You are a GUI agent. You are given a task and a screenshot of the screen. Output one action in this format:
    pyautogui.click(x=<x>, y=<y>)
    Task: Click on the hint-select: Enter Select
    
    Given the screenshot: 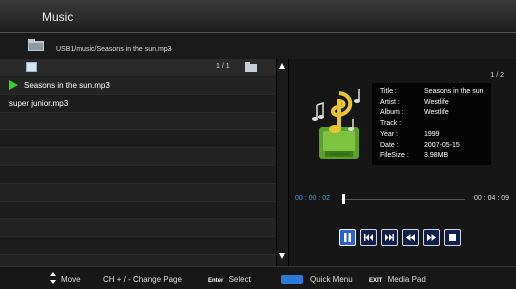 What is the action you would take?
    pyautogui.click(x=229, y=279)
    